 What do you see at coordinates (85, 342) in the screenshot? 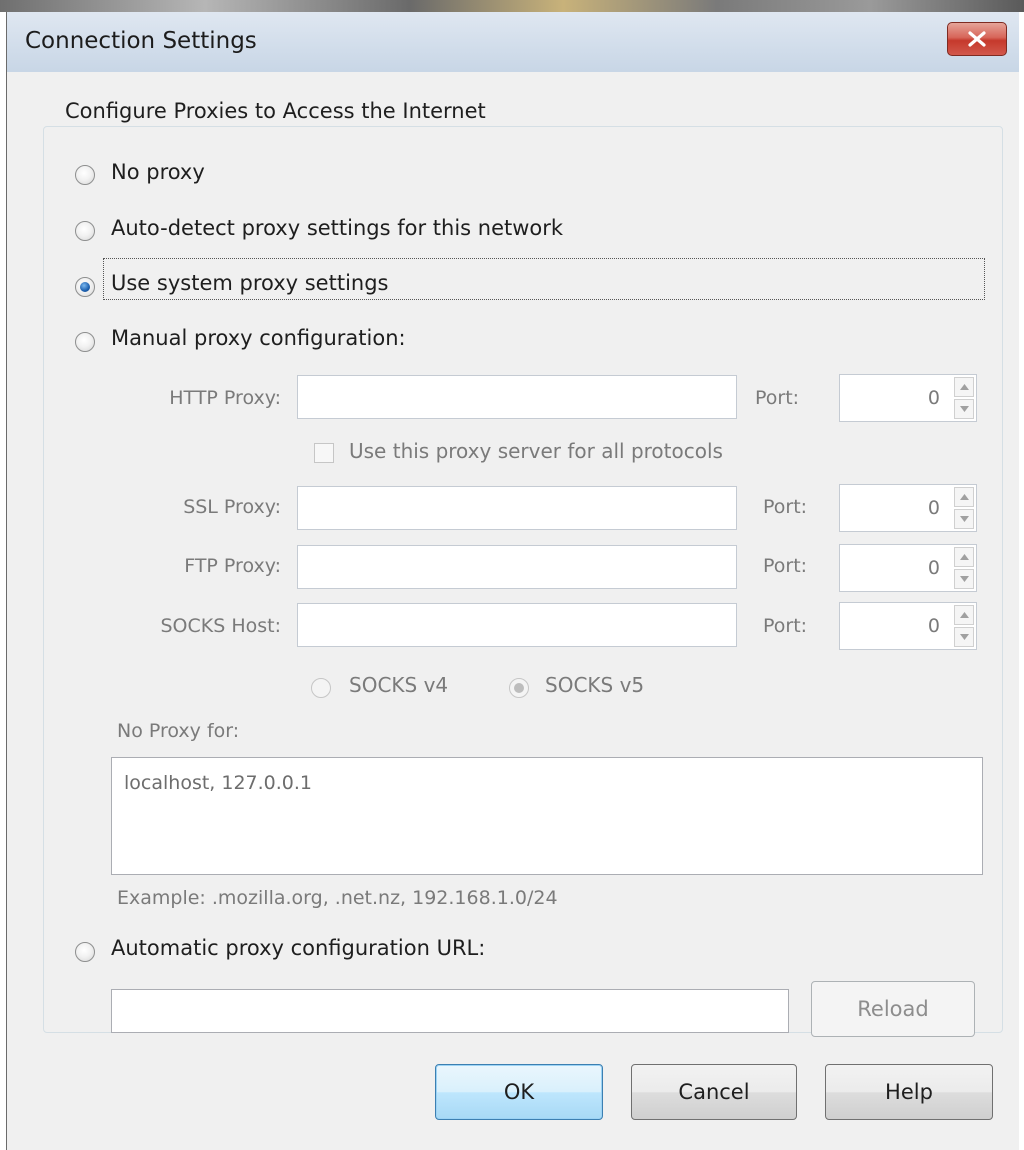
I see `radio-manual` at bounding box center [85, 342].